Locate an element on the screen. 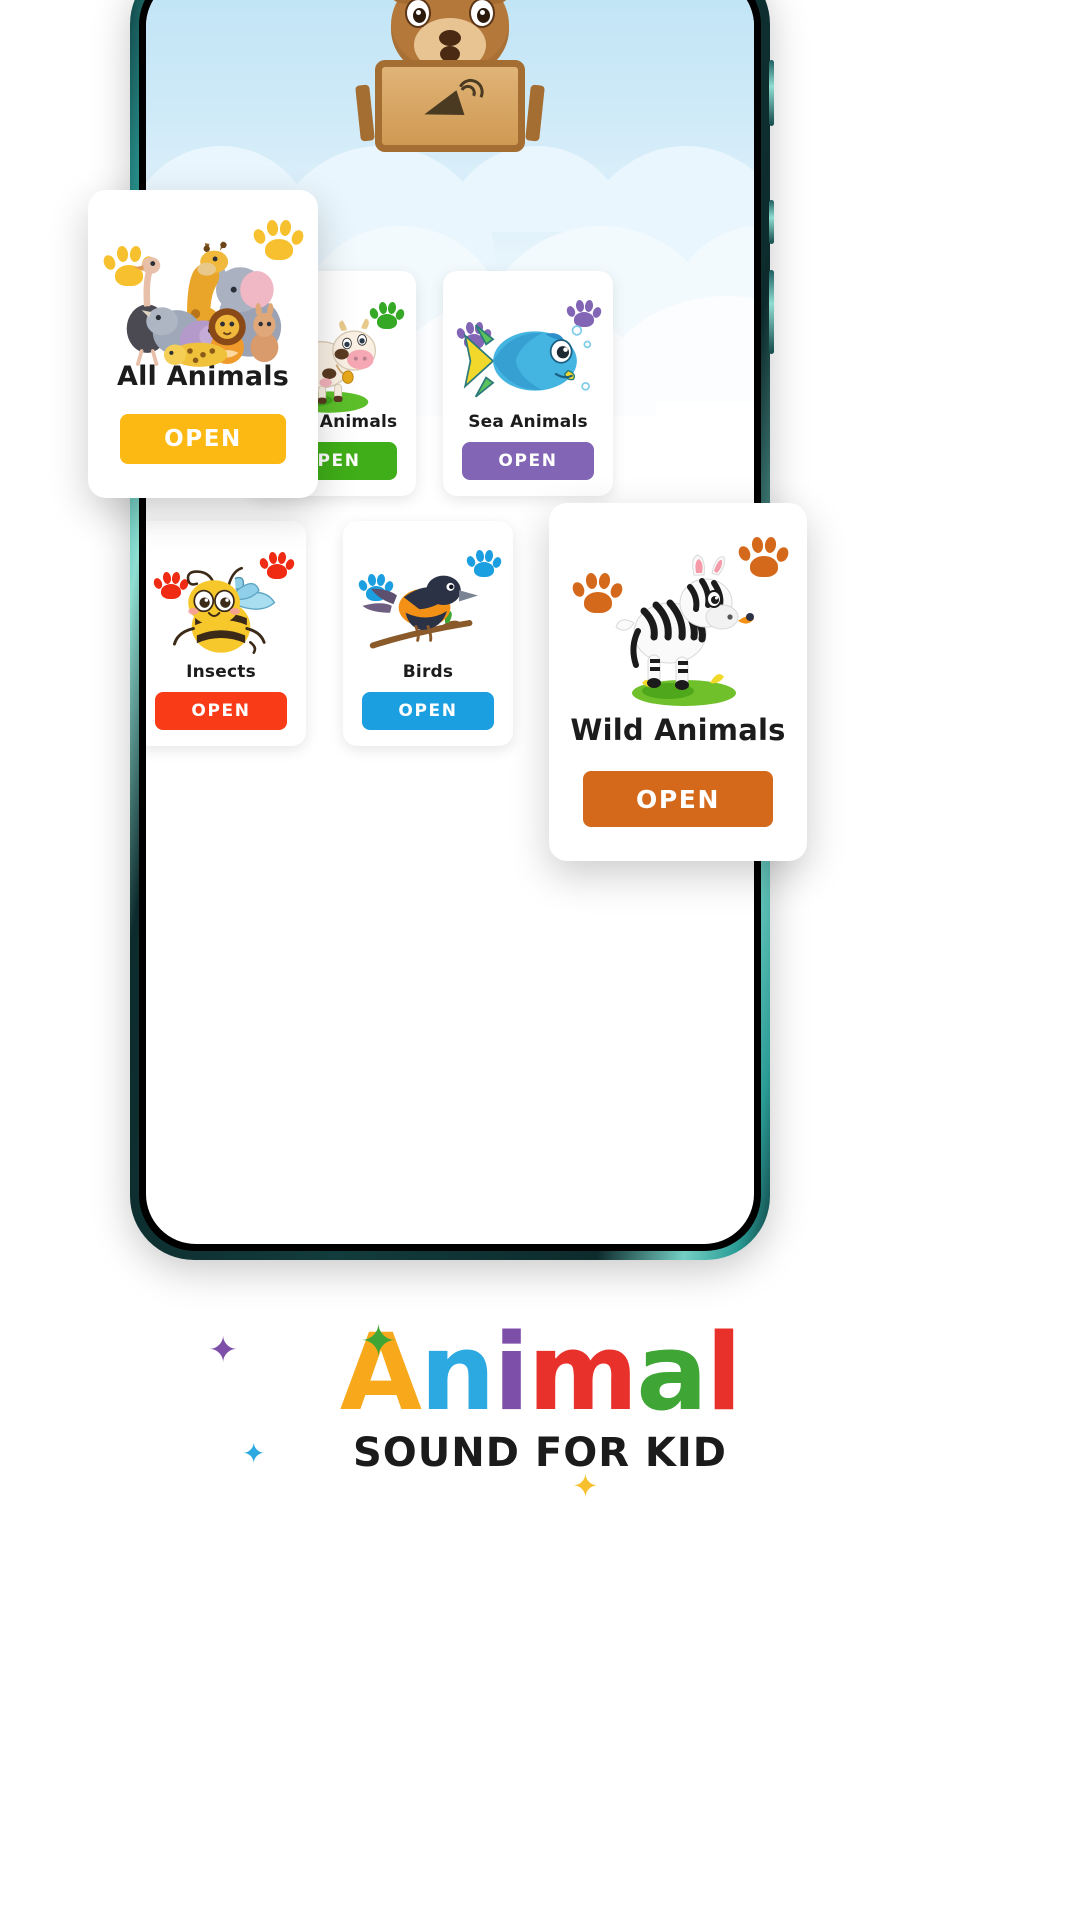  category-card-sea-animals: Sea Animals OPEN is located at coordinates (528, 383).